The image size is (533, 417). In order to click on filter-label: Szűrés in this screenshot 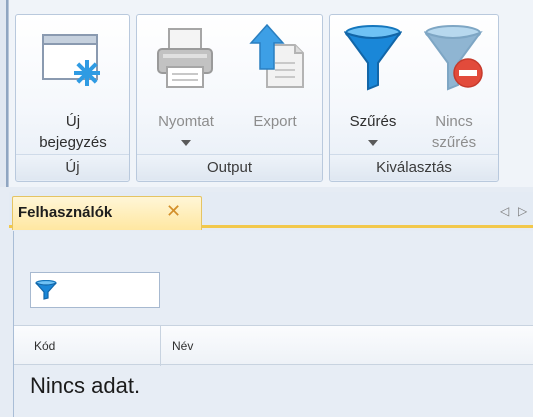, I will do `click(373, 121)`.